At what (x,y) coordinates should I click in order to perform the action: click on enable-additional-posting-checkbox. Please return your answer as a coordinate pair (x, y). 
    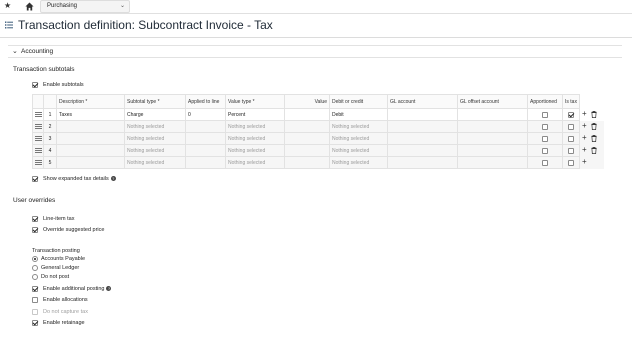
    Looking at the image, I should click on (35, 289).